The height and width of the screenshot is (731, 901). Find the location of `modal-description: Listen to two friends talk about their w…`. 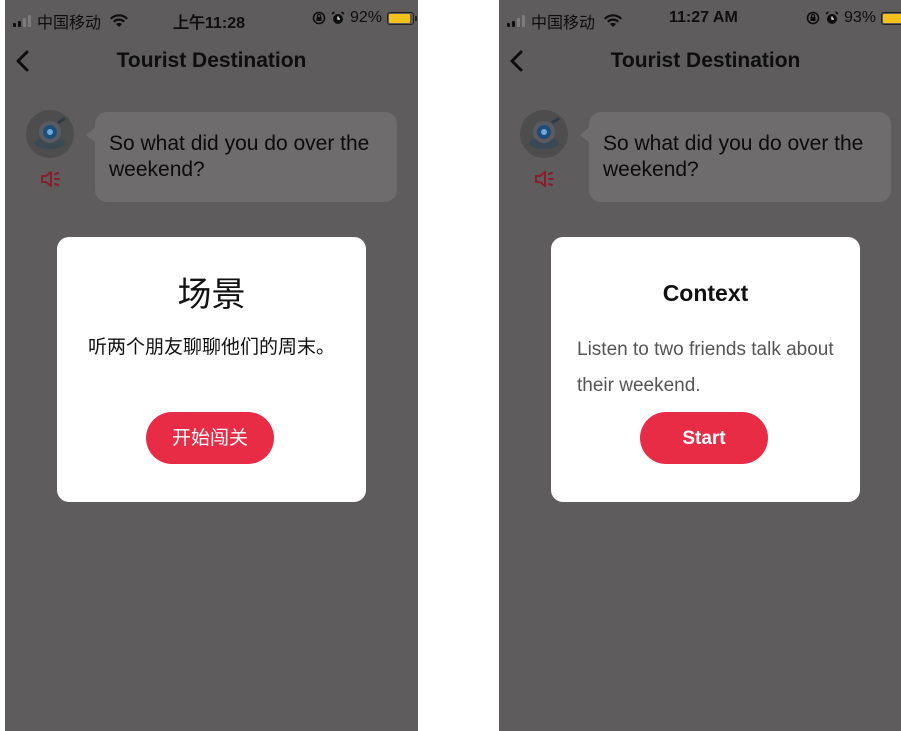

modal-description: Listen to two friends talk about their w… is located at coordinates (705, 367).